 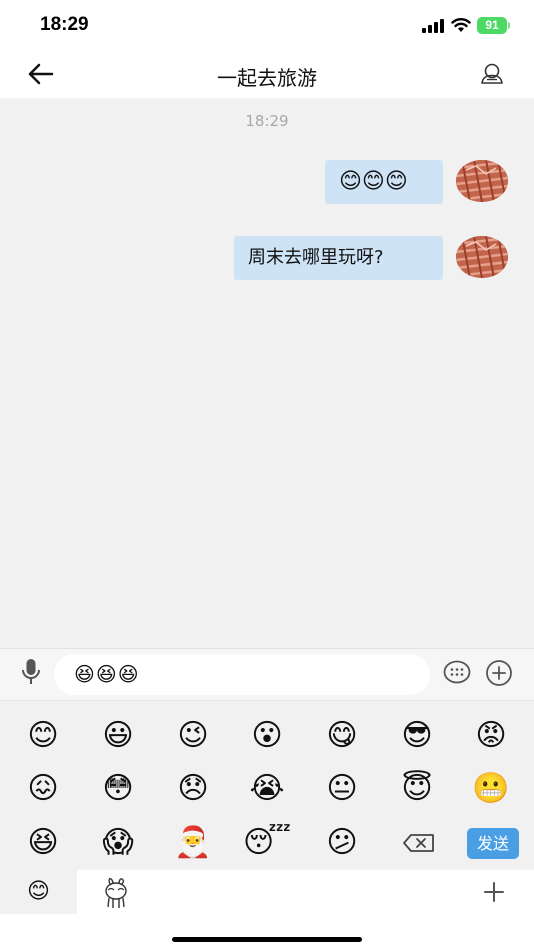 I want to click on group-settings-icon, so click(x=492, y=74).